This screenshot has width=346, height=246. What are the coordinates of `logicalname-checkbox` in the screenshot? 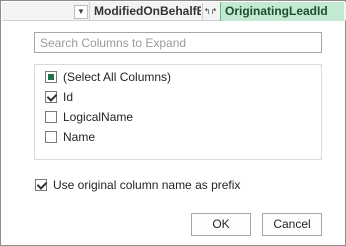 It's located at (51, 117).